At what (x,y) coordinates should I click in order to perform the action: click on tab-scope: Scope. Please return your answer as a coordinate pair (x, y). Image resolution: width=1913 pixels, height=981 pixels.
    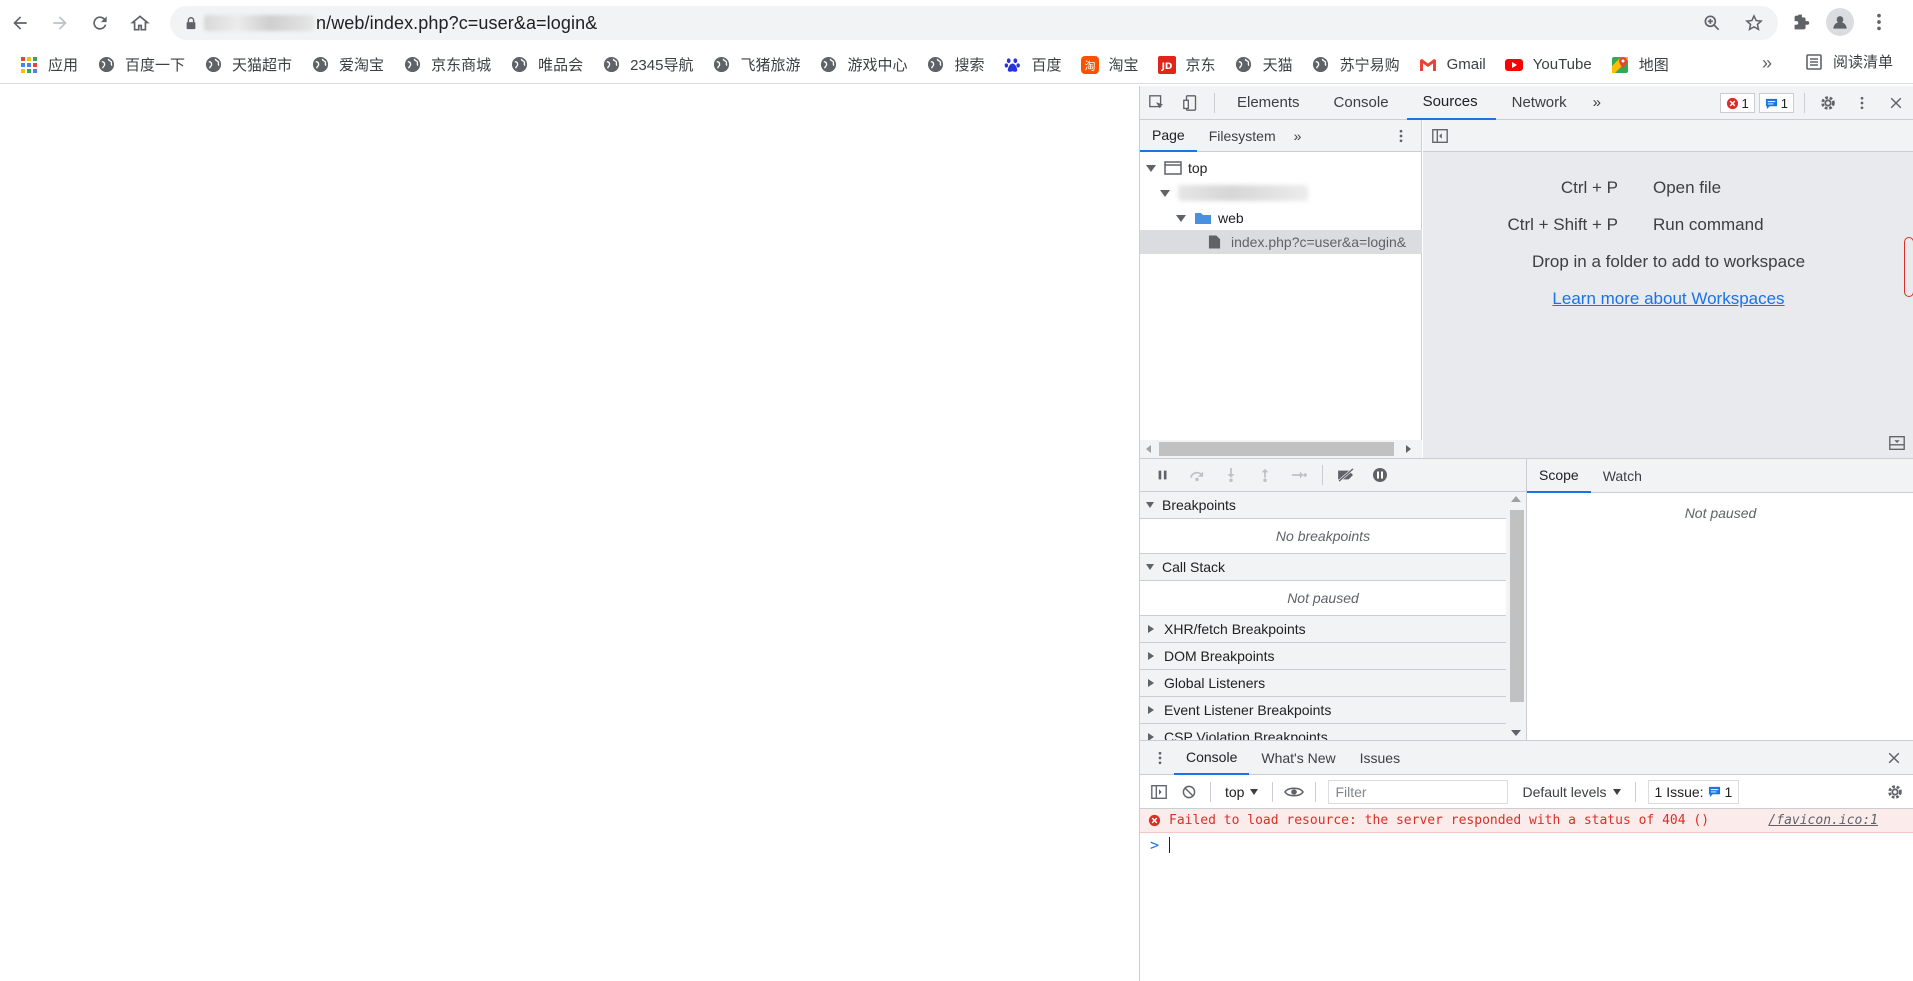
    Looking at the image, I should click on (1559, 476).